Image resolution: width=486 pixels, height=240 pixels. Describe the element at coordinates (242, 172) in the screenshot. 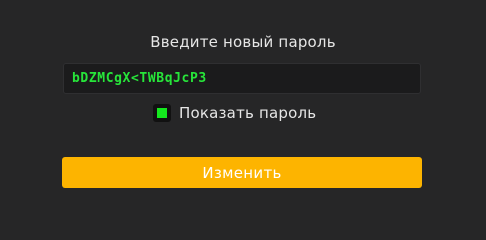

I see `change-button: Изменить` at that location.